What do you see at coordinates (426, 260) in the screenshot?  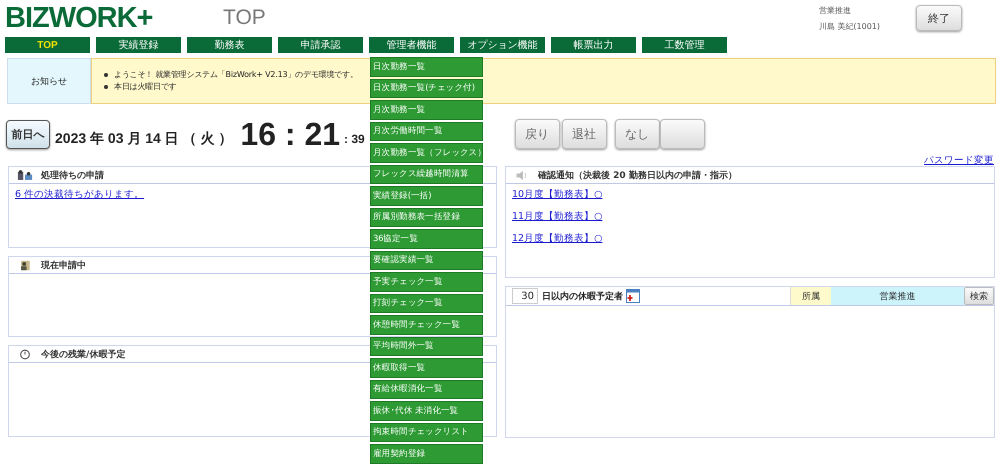 I see `menu-item: 要確認実績一覧` at bounding box center [426, 260].